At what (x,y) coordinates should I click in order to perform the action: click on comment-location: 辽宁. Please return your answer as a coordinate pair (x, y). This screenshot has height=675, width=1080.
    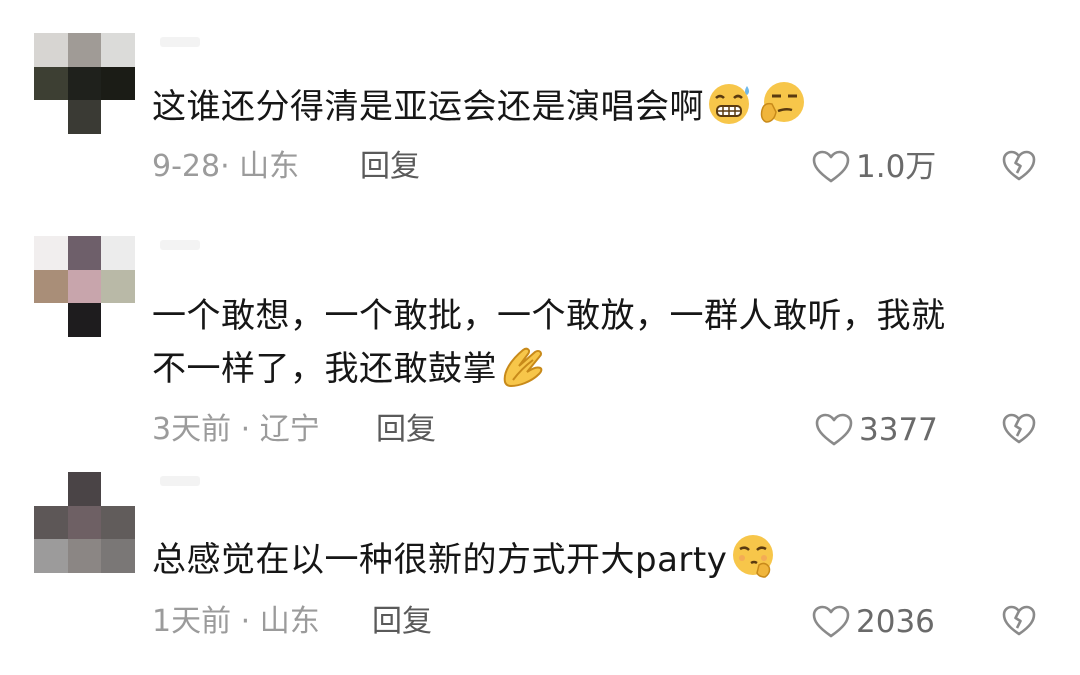
    Looking at the image, I should click on (289, 429).